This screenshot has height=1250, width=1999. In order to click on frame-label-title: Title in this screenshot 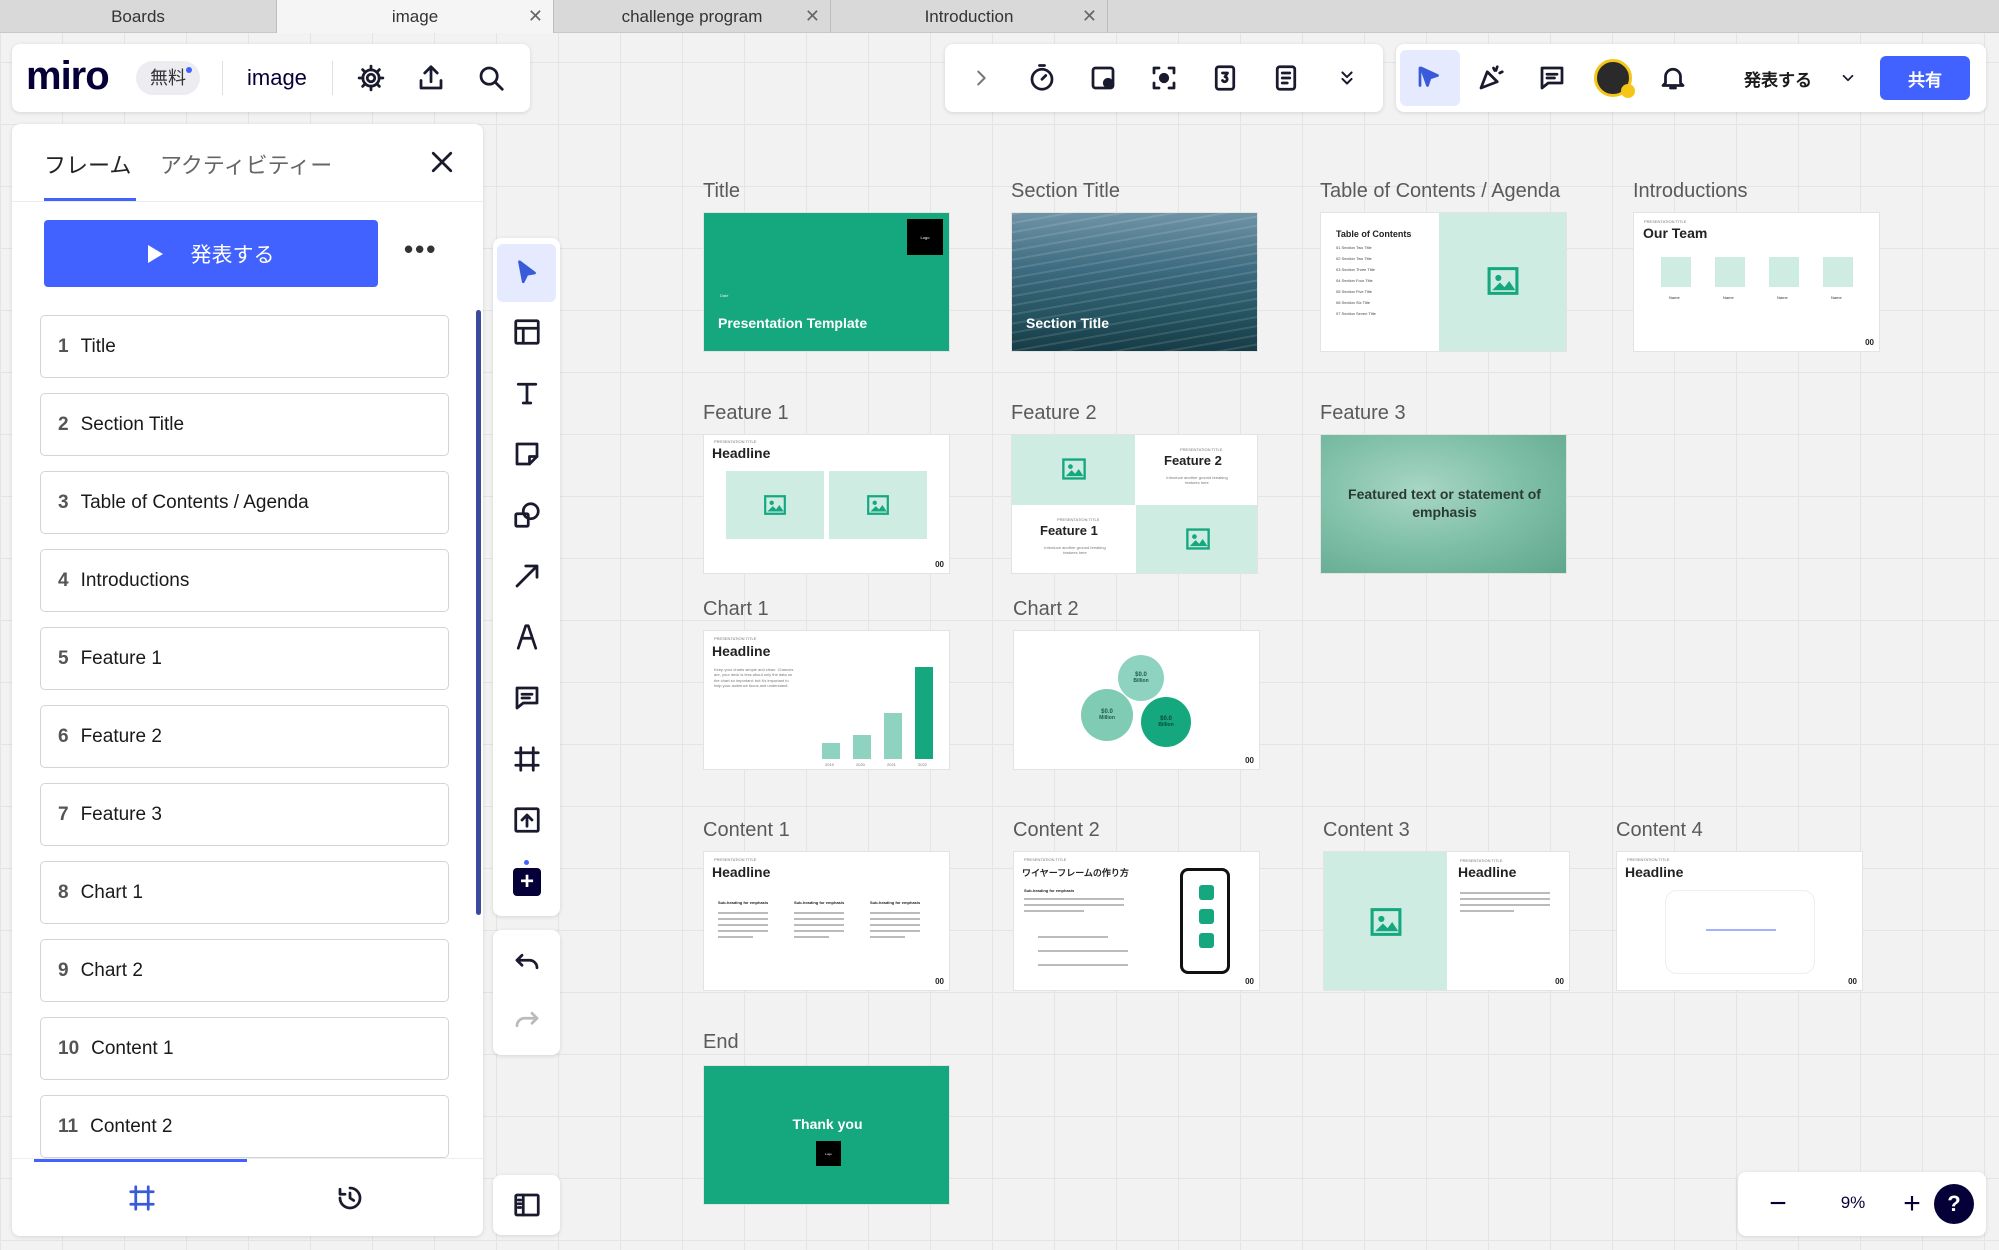, I will do `click(721, 191)`.